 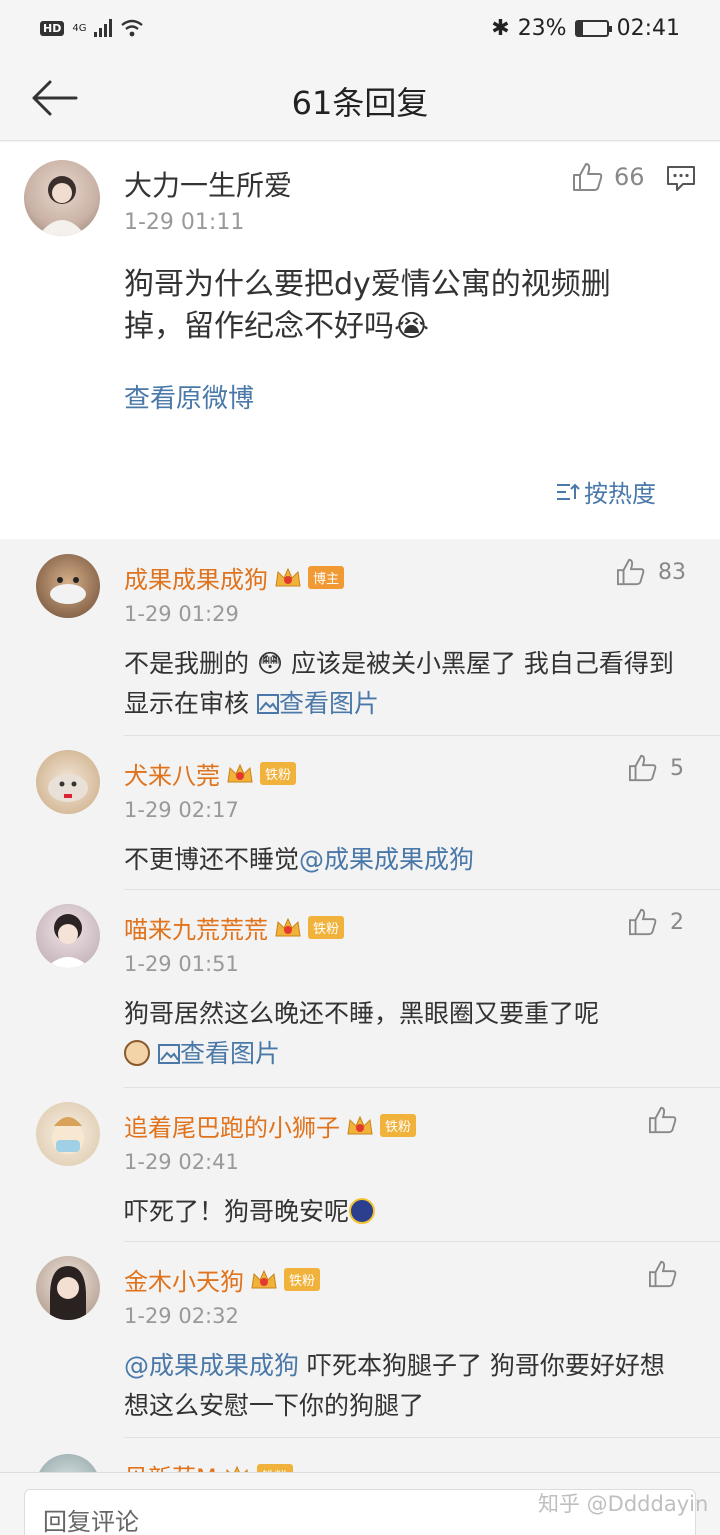 What do you see at coordinates (196, 930) in the screenshot?
I see `username-text: 喵来九荒荒荒` at bounding box center [196, 930].